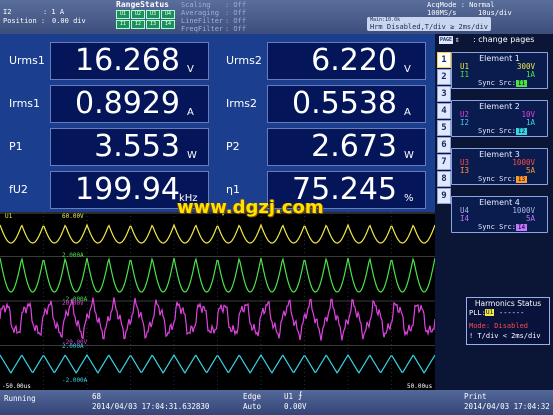 This screenshot has width=553, height=415. I want to click on page-updown-icon: ⇕, so click(457, 39).